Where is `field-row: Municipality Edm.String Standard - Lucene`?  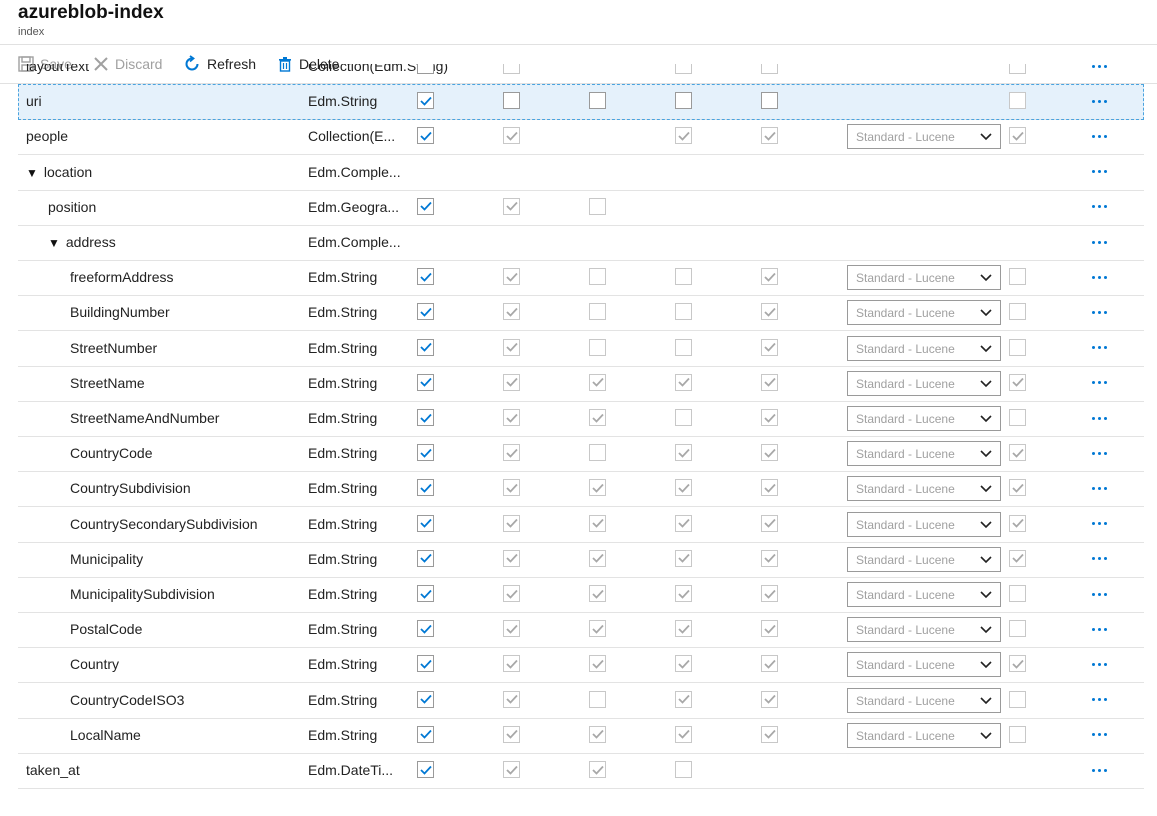 field-row: Municipality Edm.String Standard - Lucene is located at coordinates (581, 560).